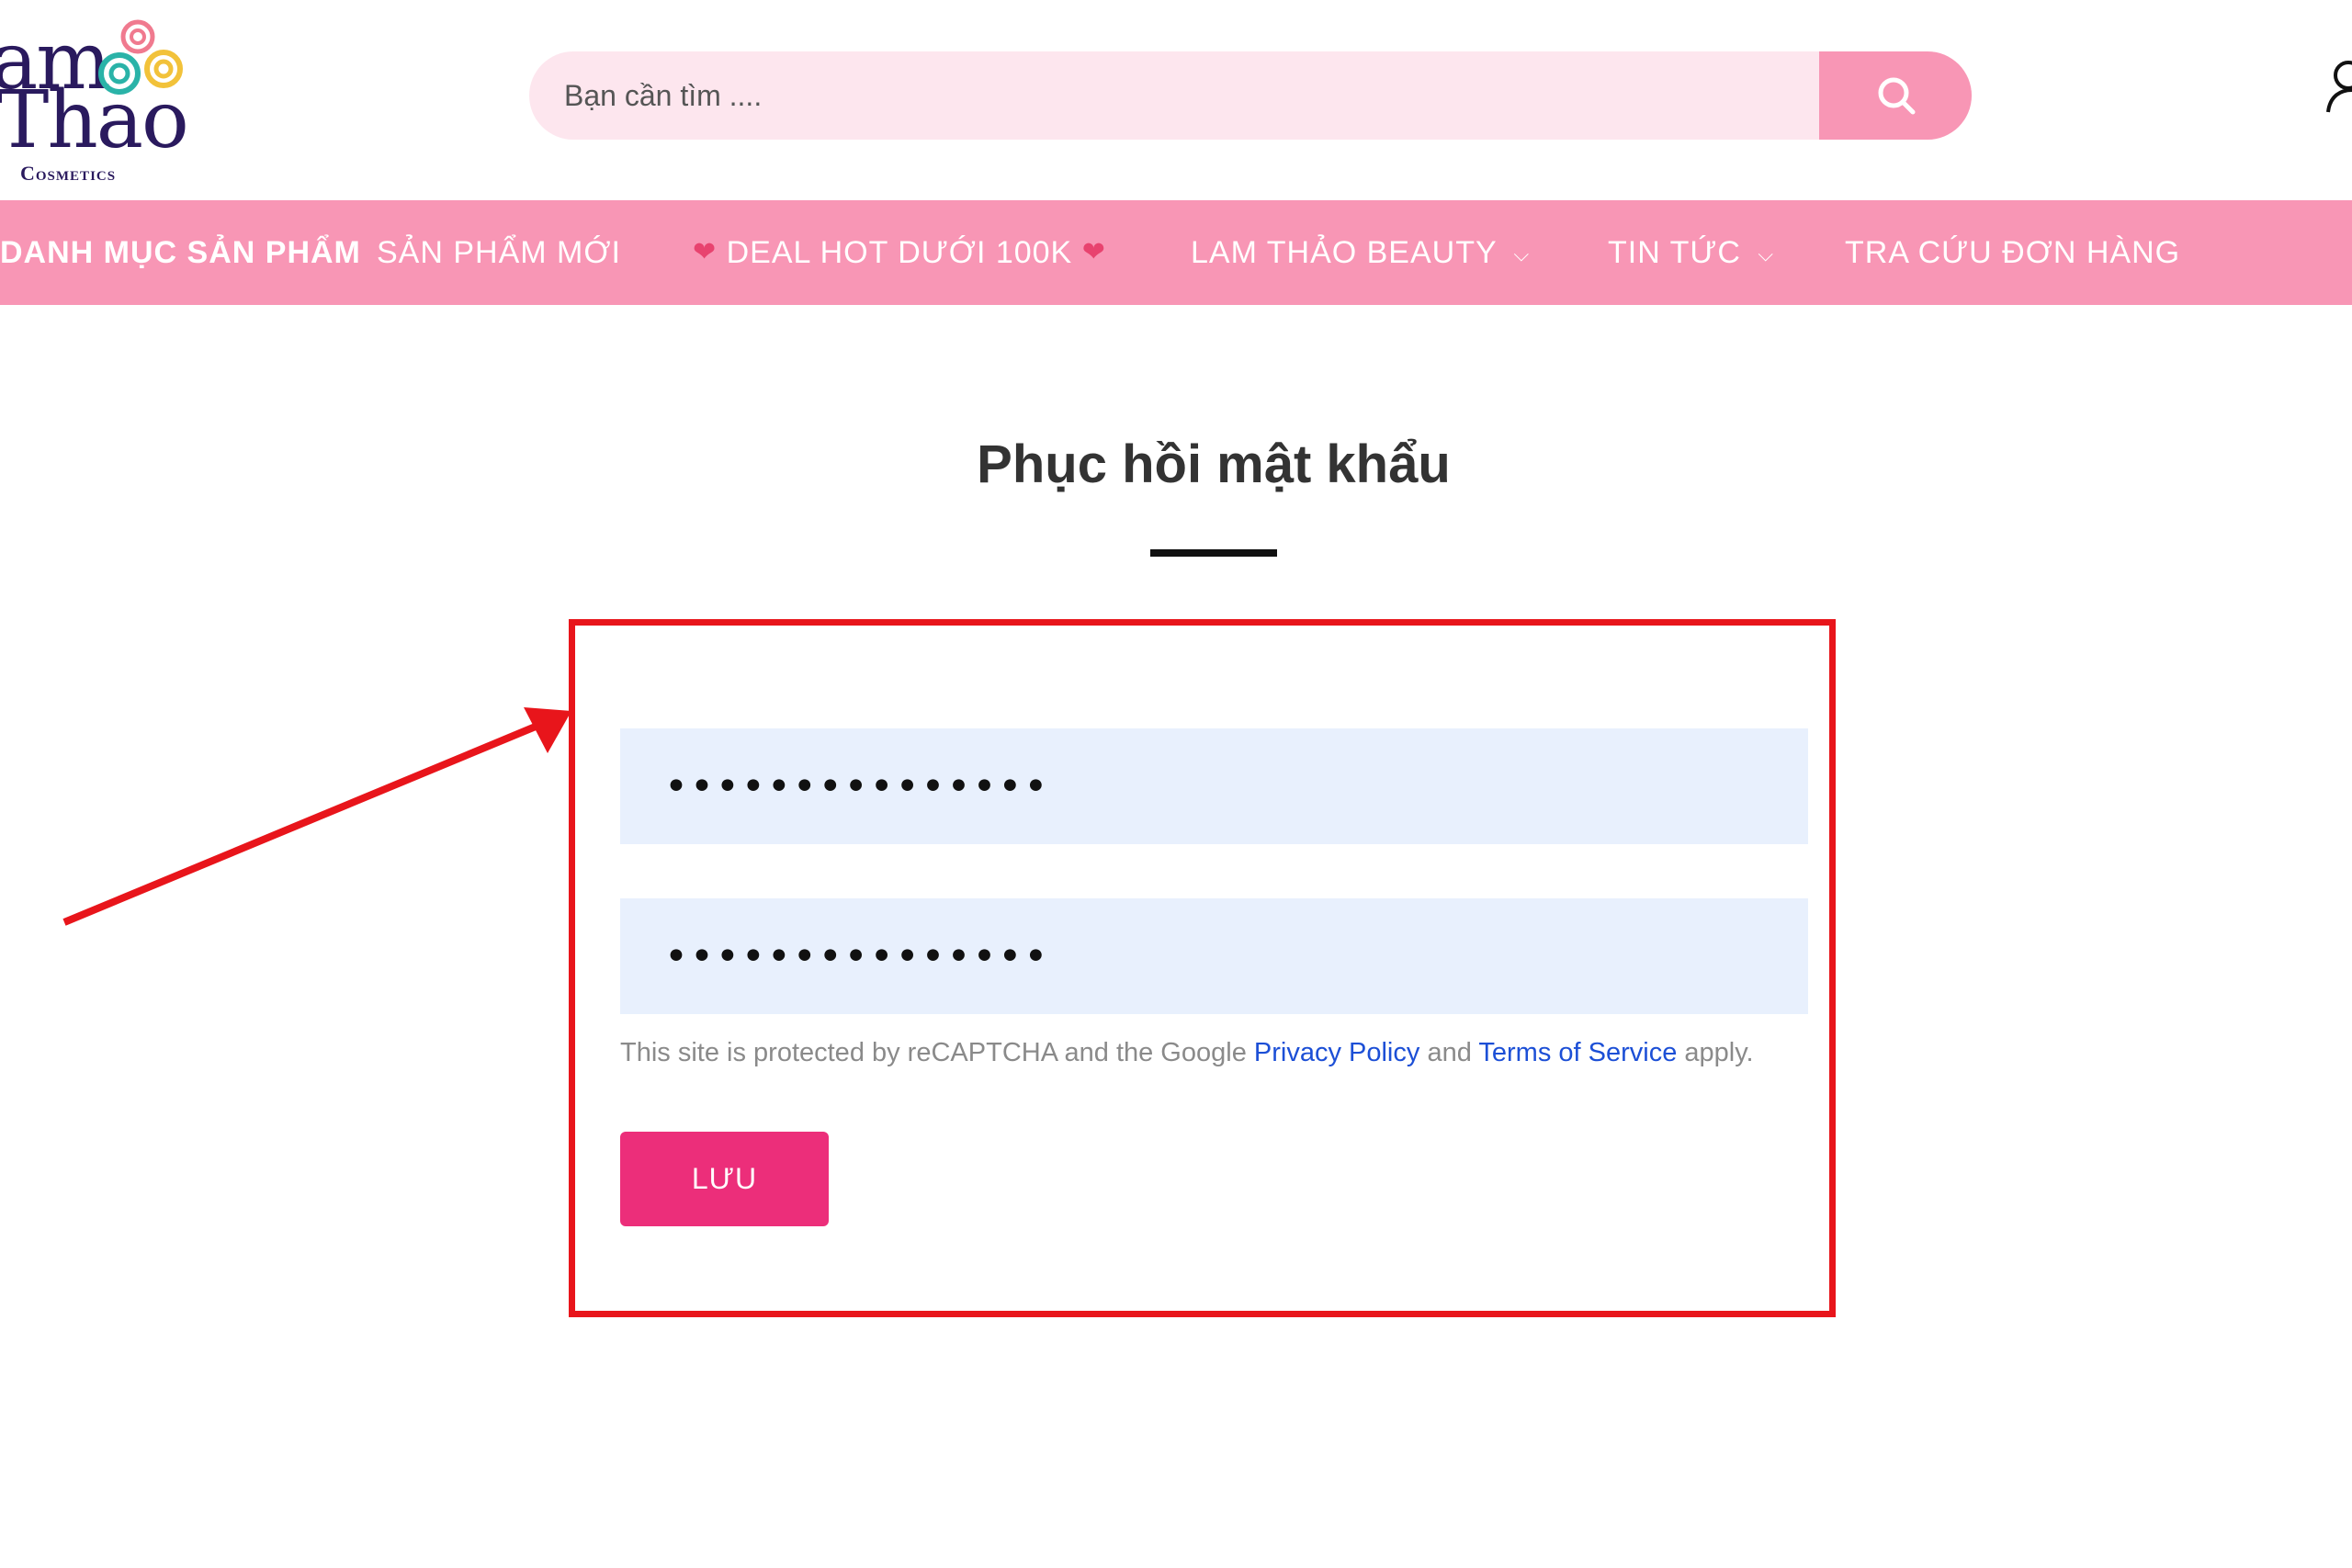  What do you see at coordinates (2338, 86) in the screenshot?
I see `user-icon` at bounding box center [2338, 86].